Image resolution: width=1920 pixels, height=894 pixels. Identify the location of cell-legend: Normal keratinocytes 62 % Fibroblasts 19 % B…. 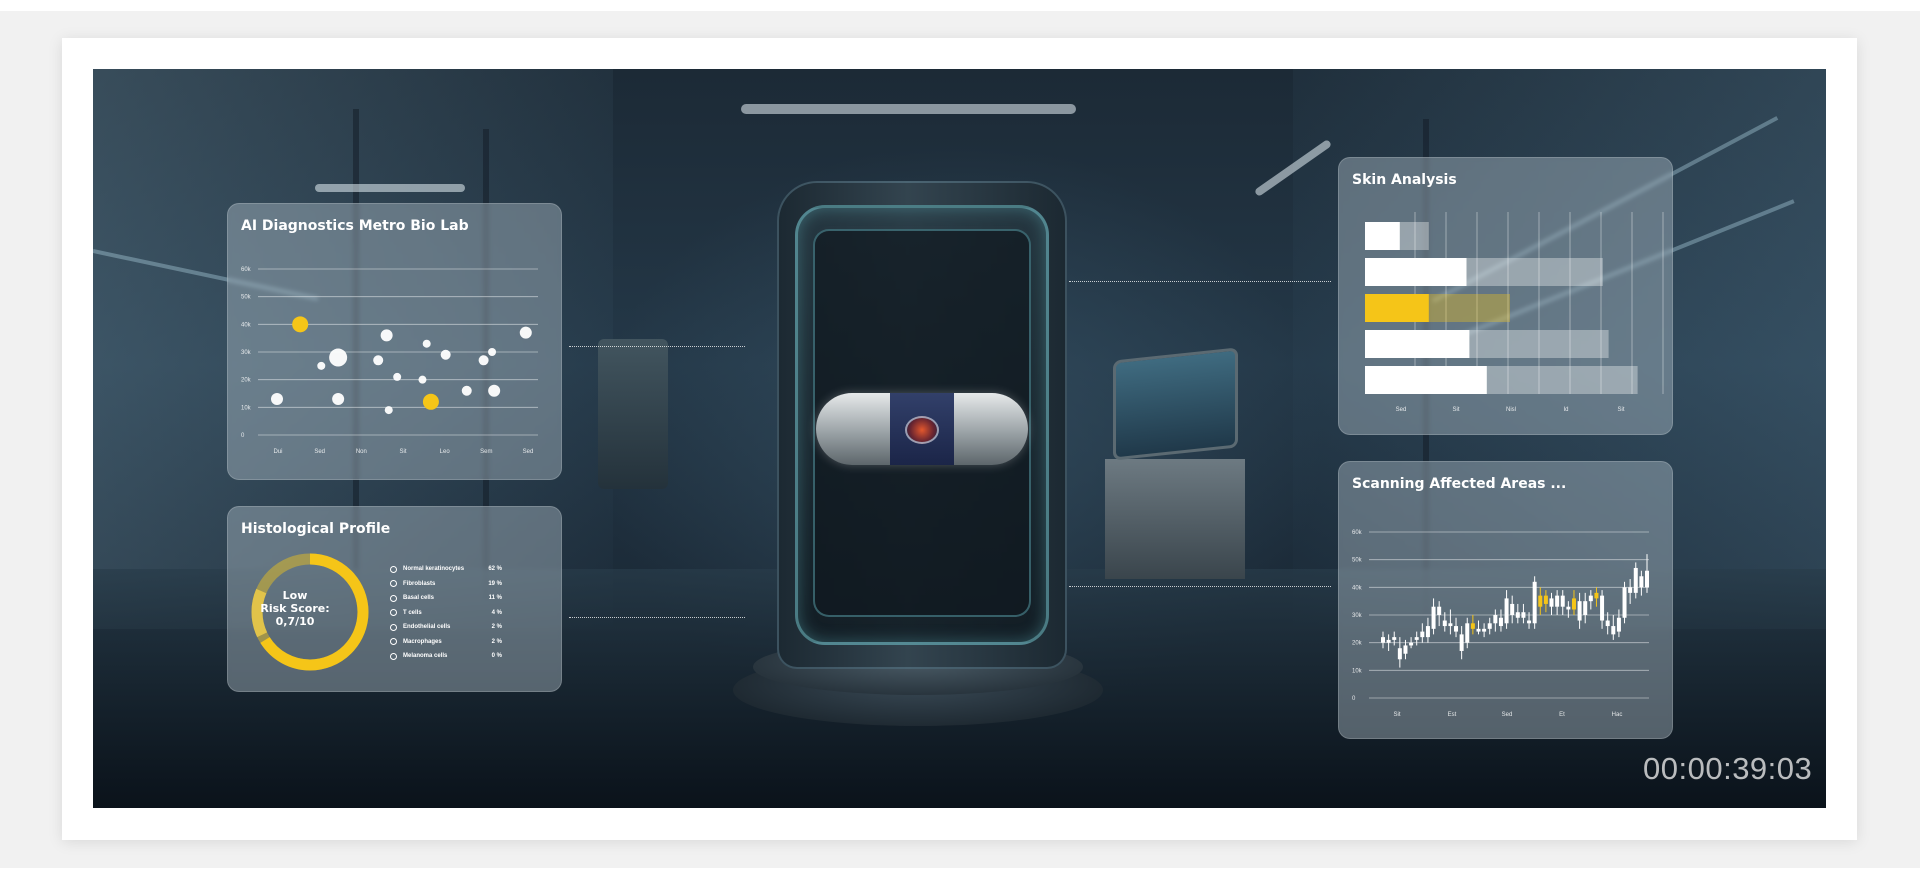
(446, 613).